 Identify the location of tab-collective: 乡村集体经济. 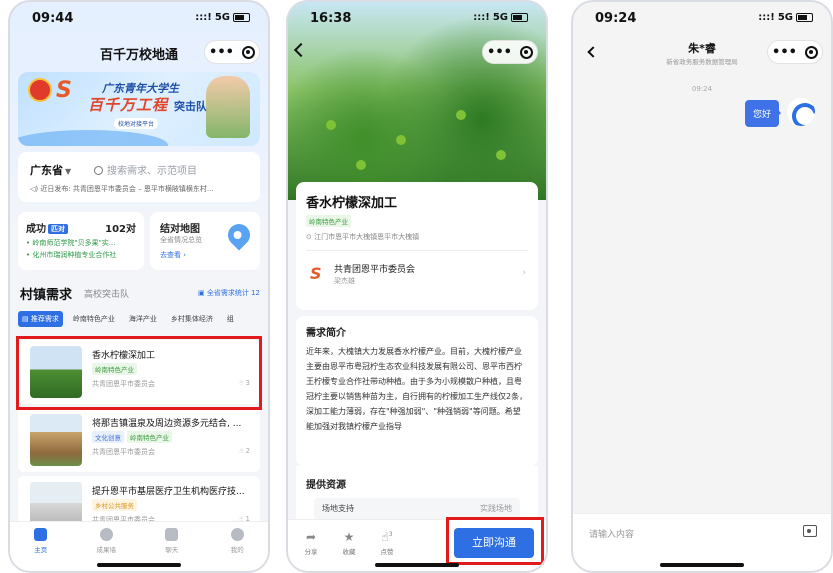
(192, 319).